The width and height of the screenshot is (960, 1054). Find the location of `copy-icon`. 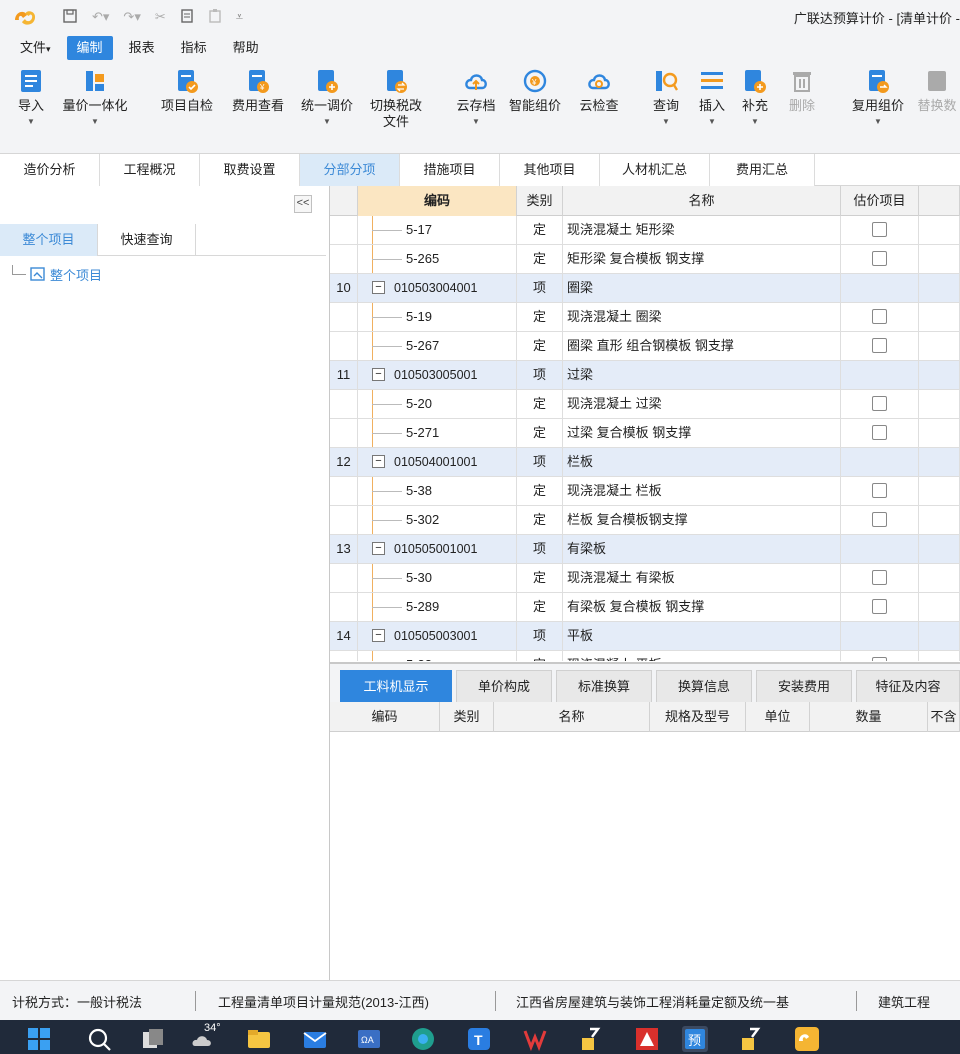

copy-icon is located at coordinates (187, 17).